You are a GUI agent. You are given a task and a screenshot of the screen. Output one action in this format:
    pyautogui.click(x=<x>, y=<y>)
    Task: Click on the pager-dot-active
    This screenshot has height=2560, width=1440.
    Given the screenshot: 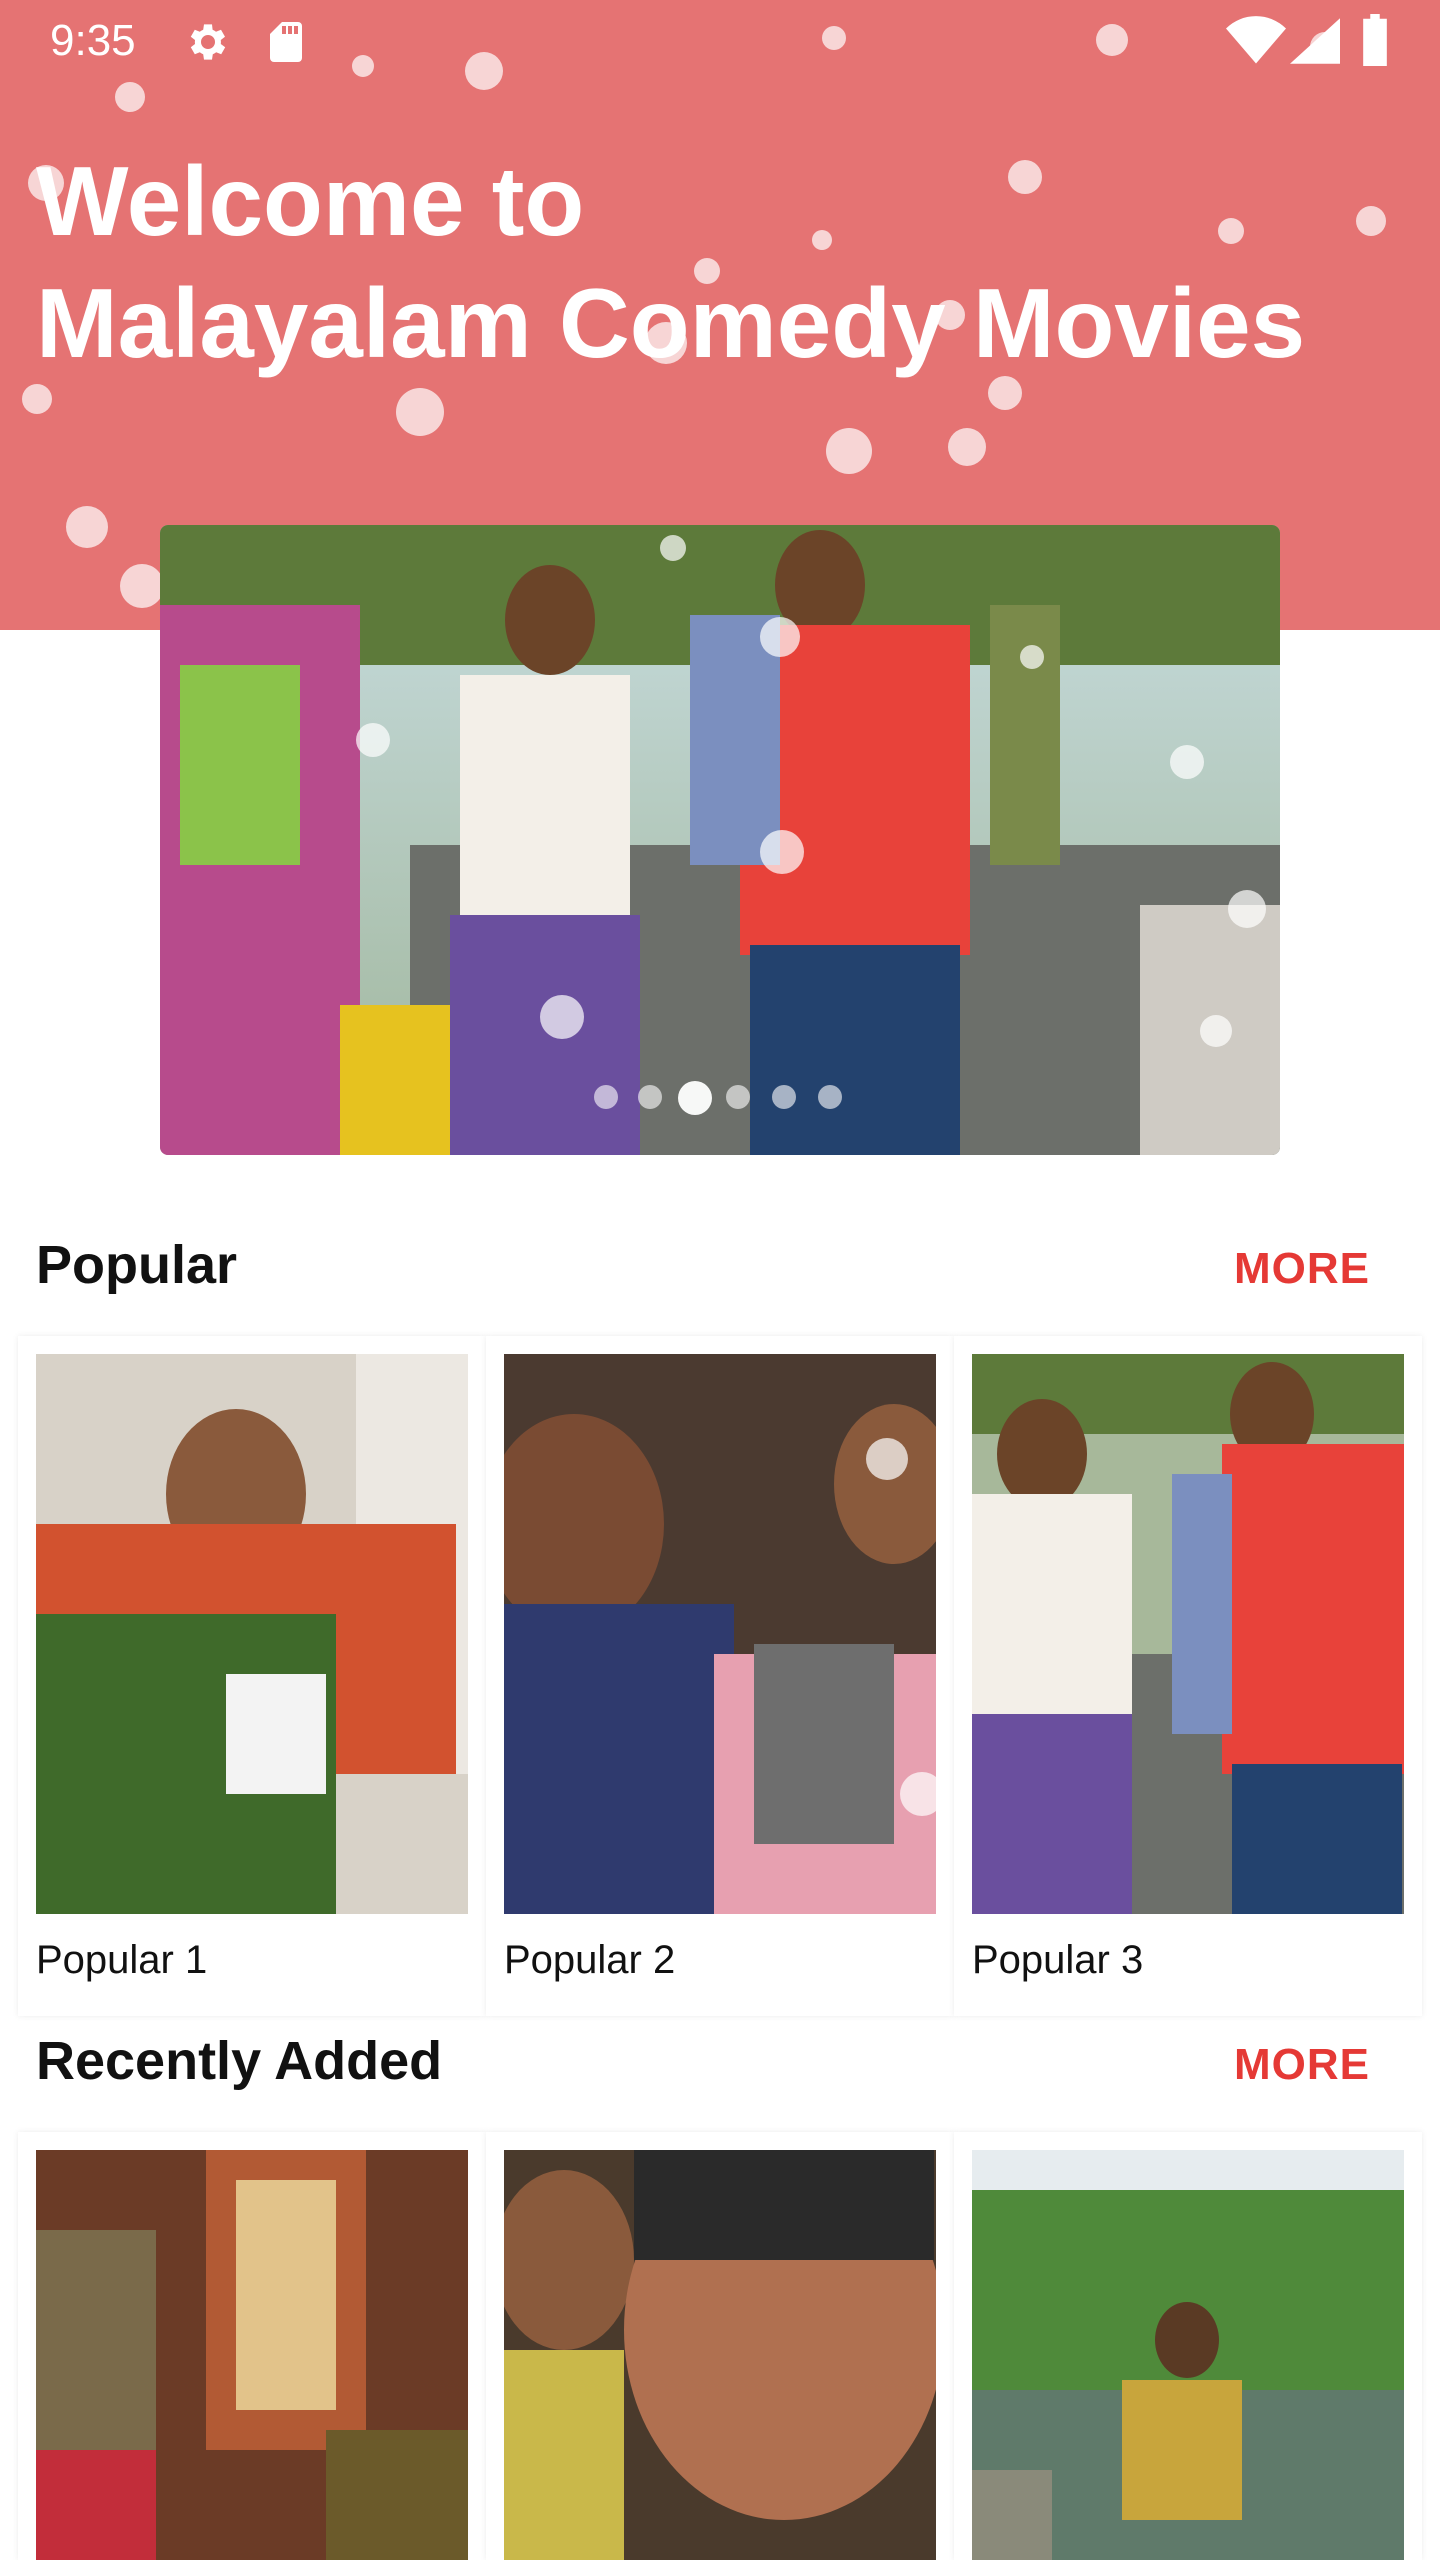 What is the action you would take?
    pyautogui.click(x=695, y=1098)
    